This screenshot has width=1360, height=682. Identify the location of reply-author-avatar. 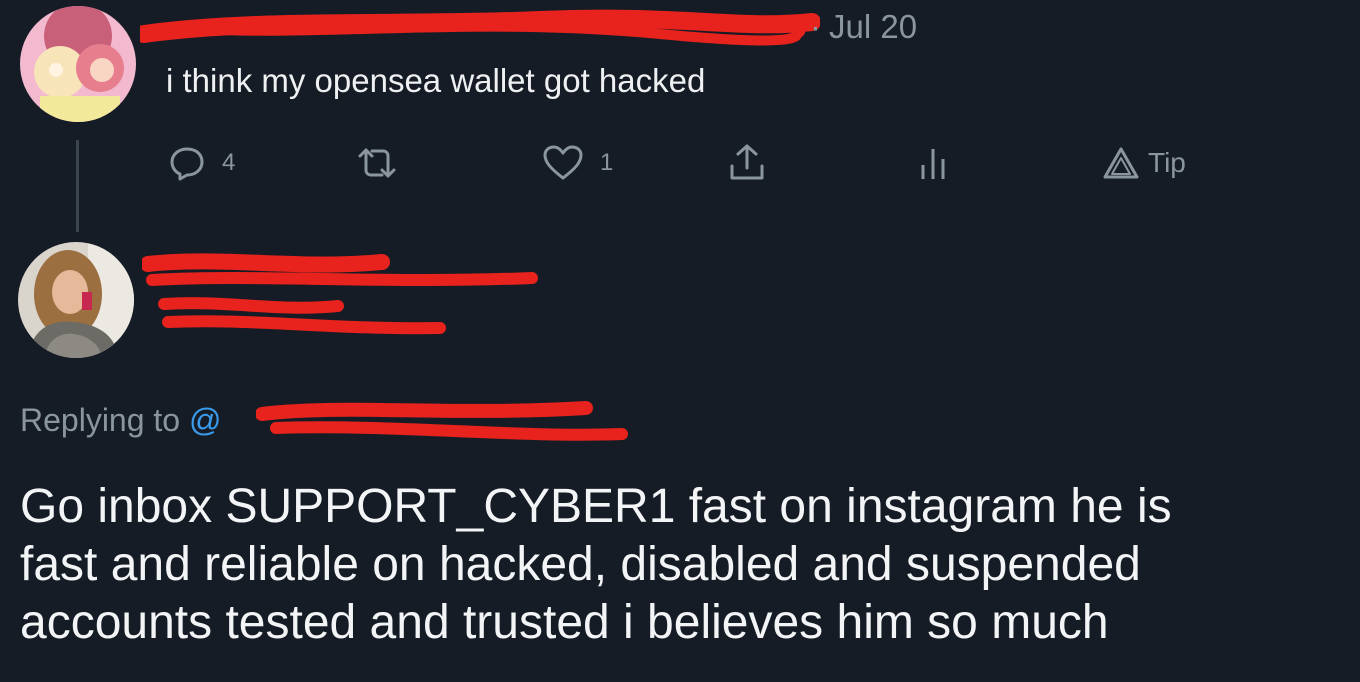
(76, 300).